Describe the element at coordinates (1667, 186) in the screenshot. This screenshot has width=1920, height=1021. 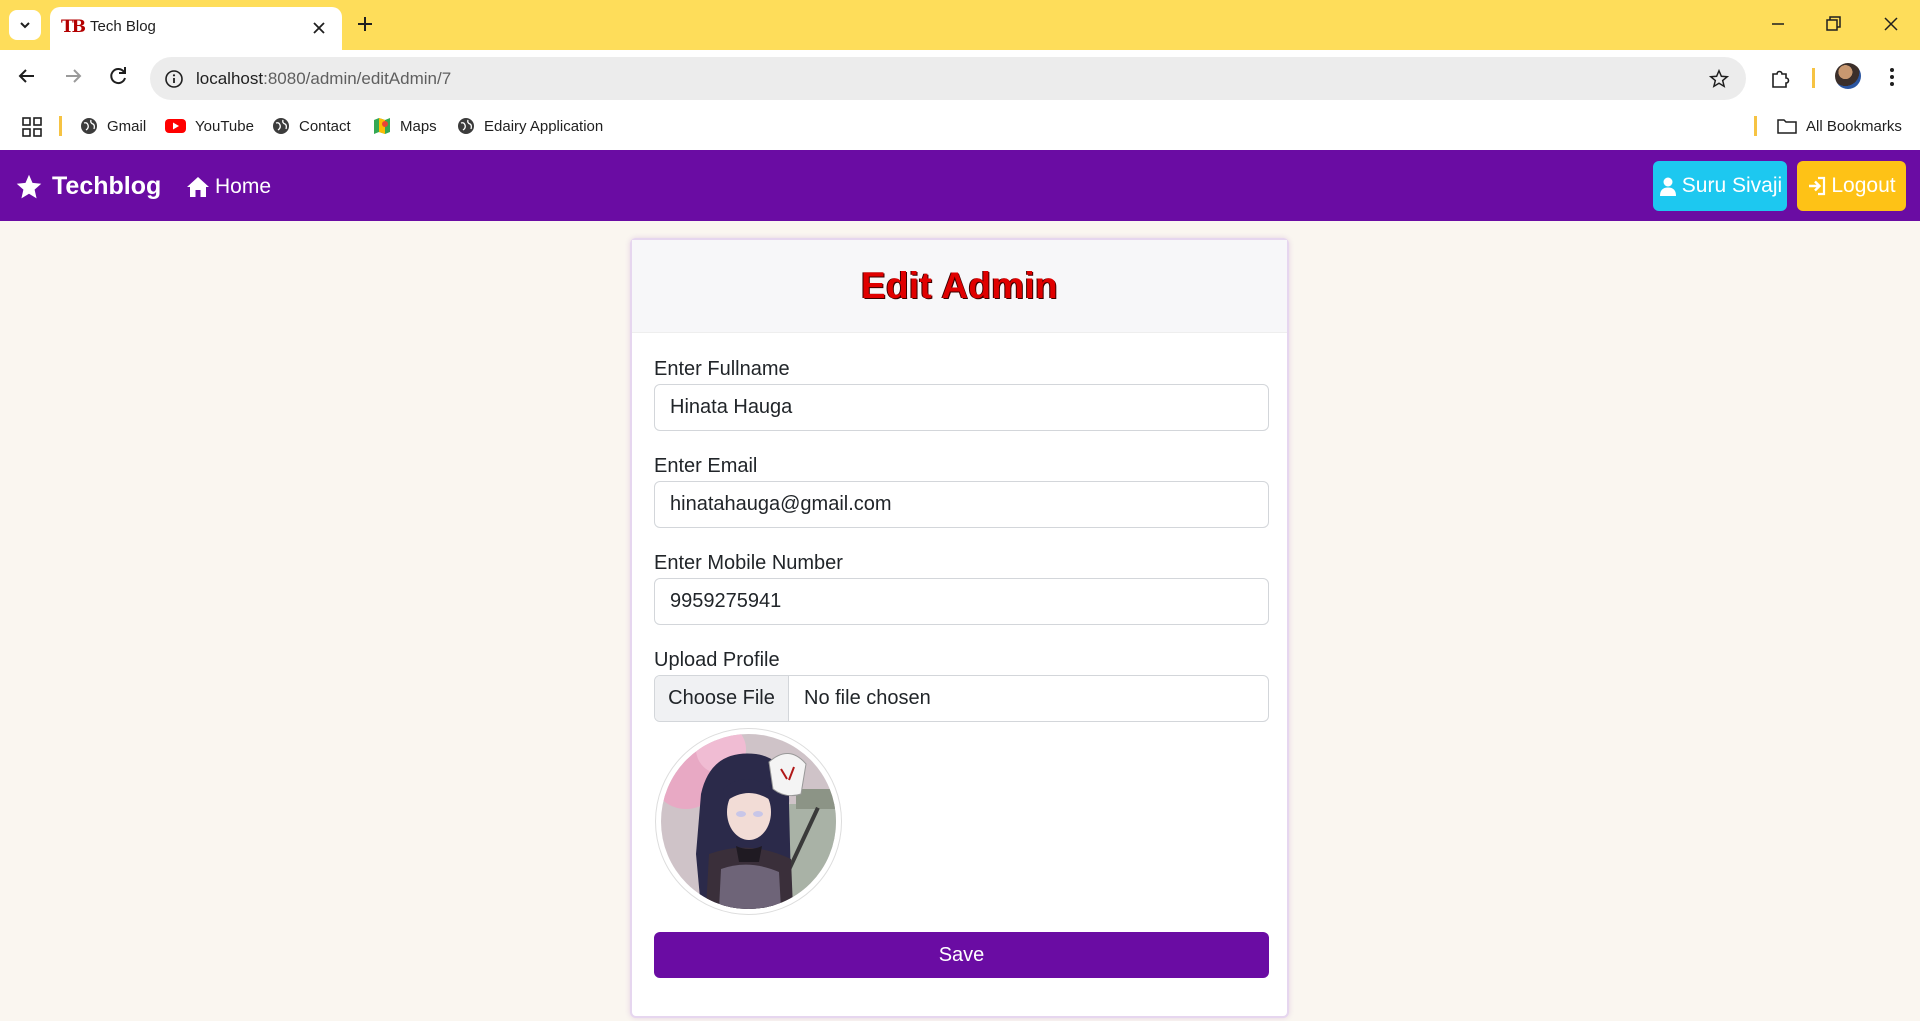
I see `user-icon` at that location.